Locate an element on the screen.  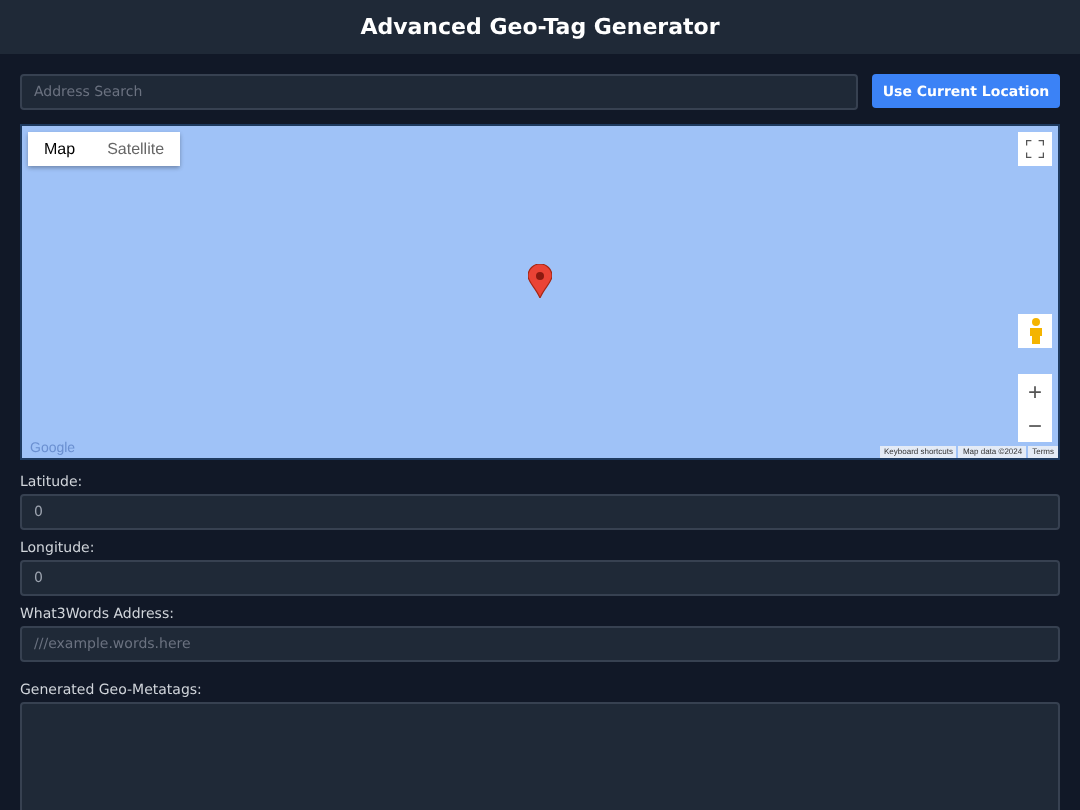
person-icon is located at coordinates (1035, 331).